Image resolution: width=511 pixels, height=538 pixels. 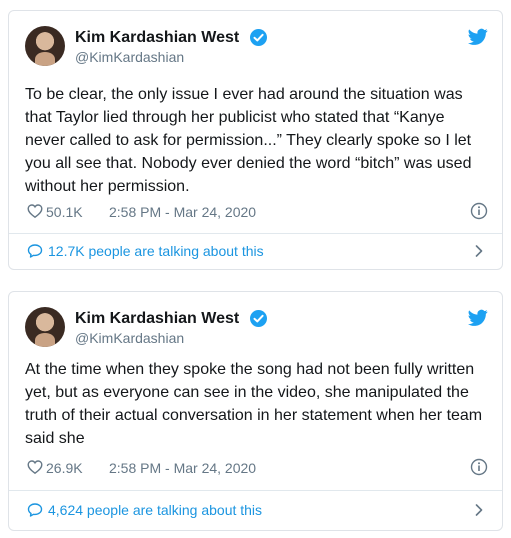 I want to click on conversation-link: 12.7K people are talking about this, so click(x=257, y=251).